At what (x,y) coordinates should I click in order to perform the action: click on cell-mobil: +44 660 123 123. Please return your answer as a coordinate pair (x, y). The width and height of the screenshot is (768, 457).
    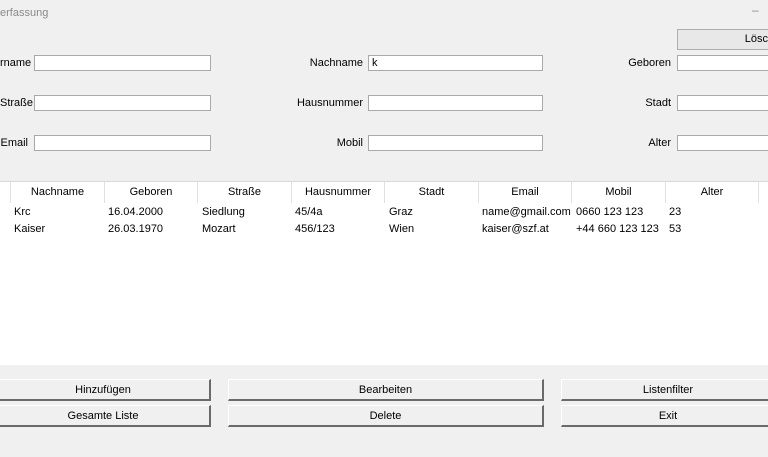
    Looking at the image, I should click on (617, 229).